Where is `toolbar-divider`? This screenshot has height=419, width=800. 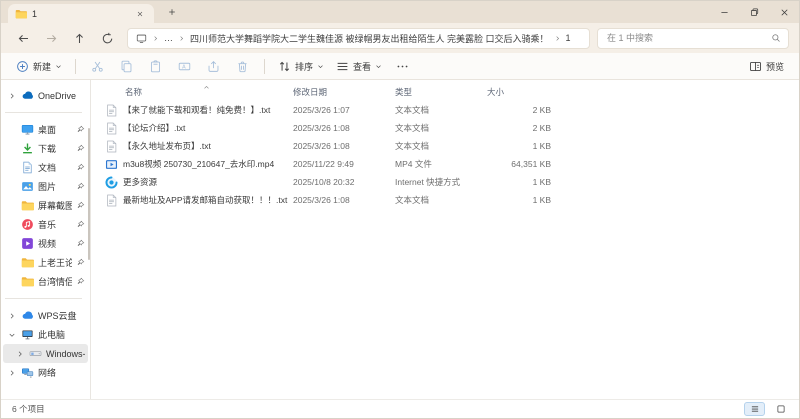 toolbar-divider is located at coordinates (76, 66).